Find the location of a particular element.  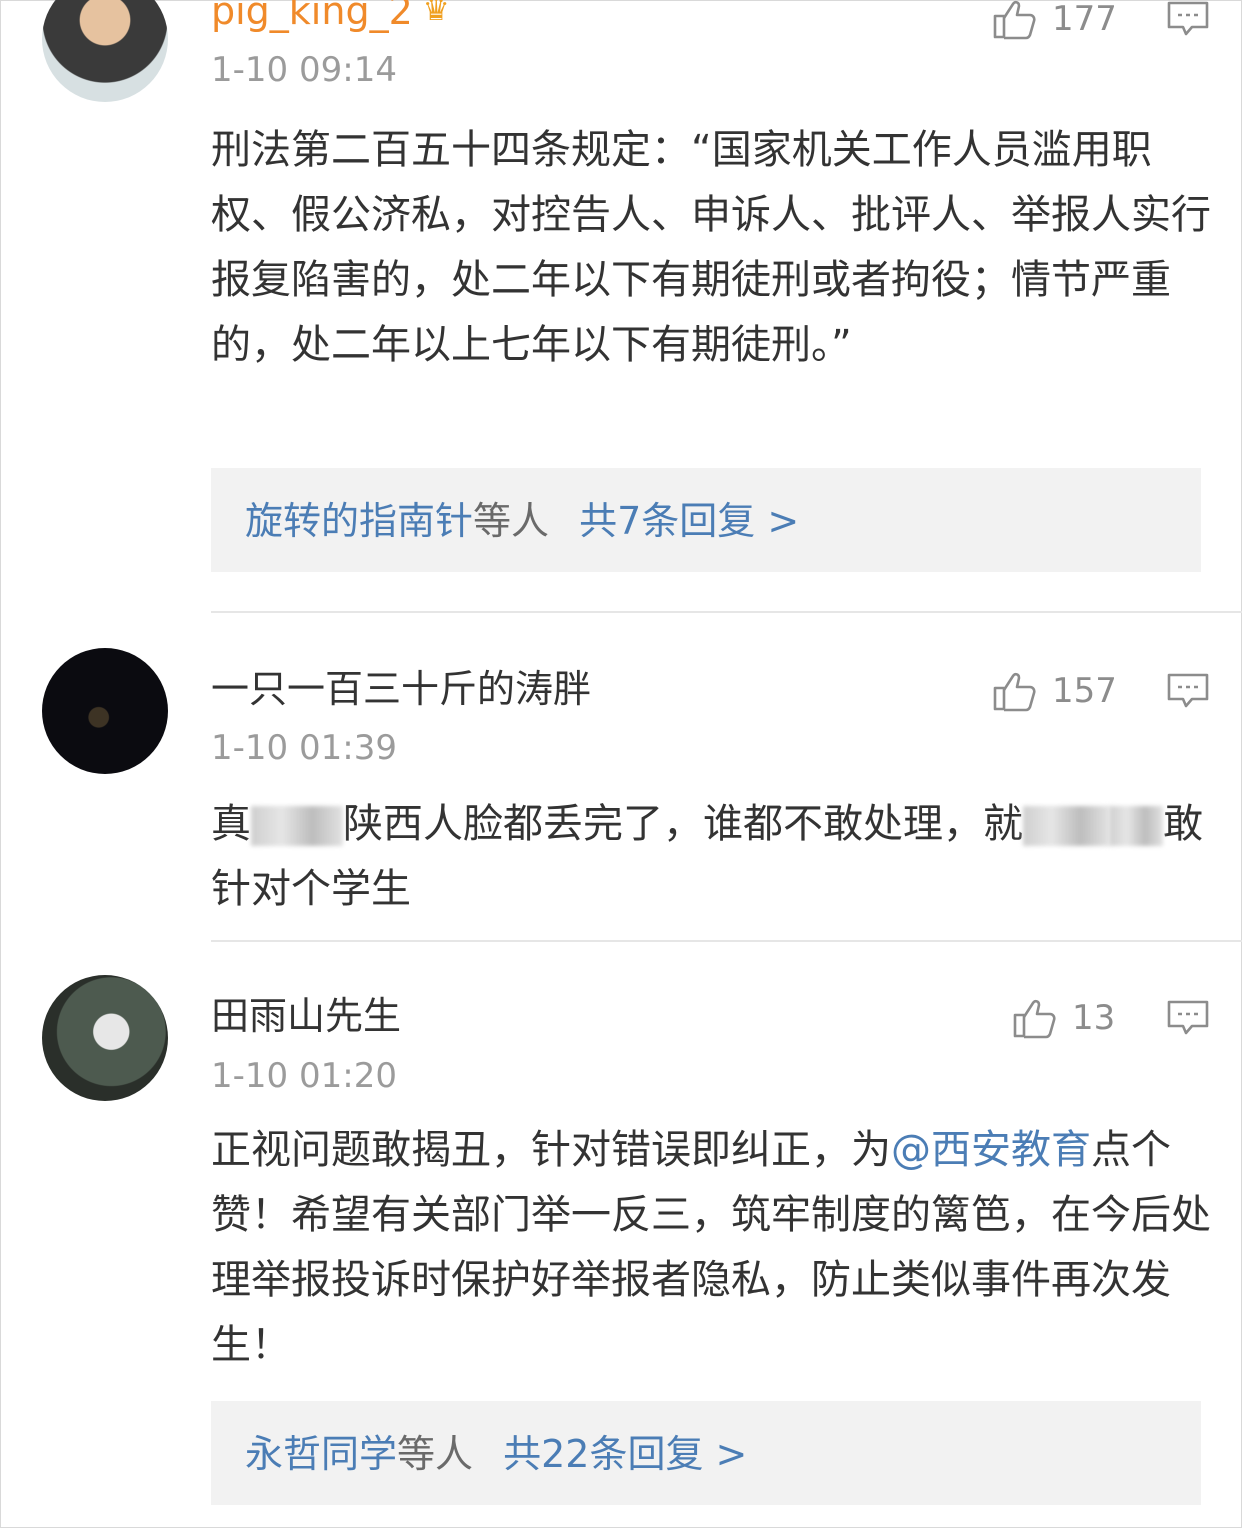

mention-link: @西安教育 is located at coordinates (991, 1150).